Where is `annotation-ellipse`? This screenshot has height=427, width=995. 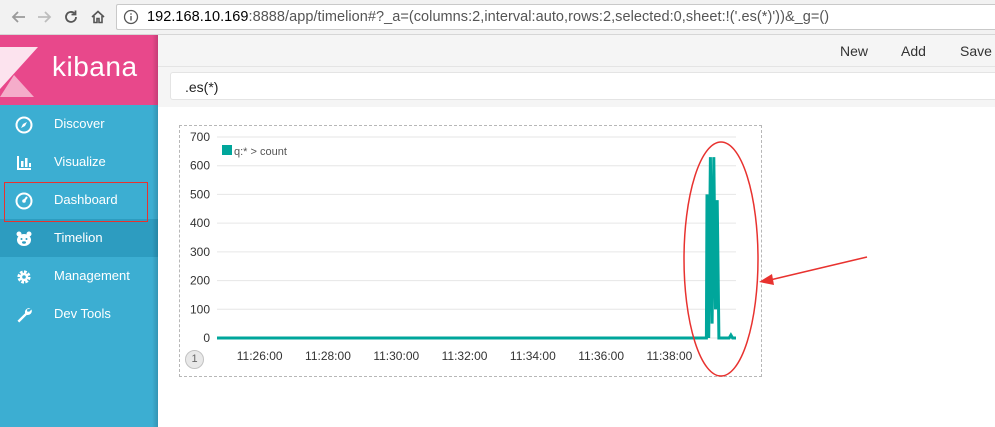 annotation-ellipse is located at coordinates (721, 259).